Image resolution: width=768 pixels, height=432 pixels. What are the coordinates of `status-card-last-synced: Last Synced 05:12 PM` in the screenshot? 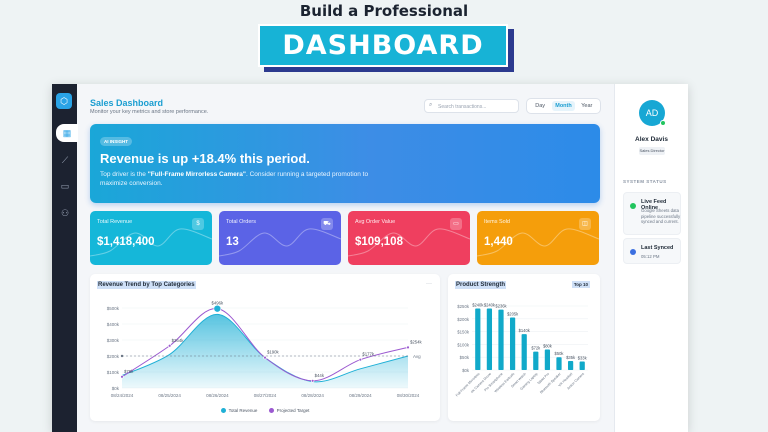 It's located at (652, 251).